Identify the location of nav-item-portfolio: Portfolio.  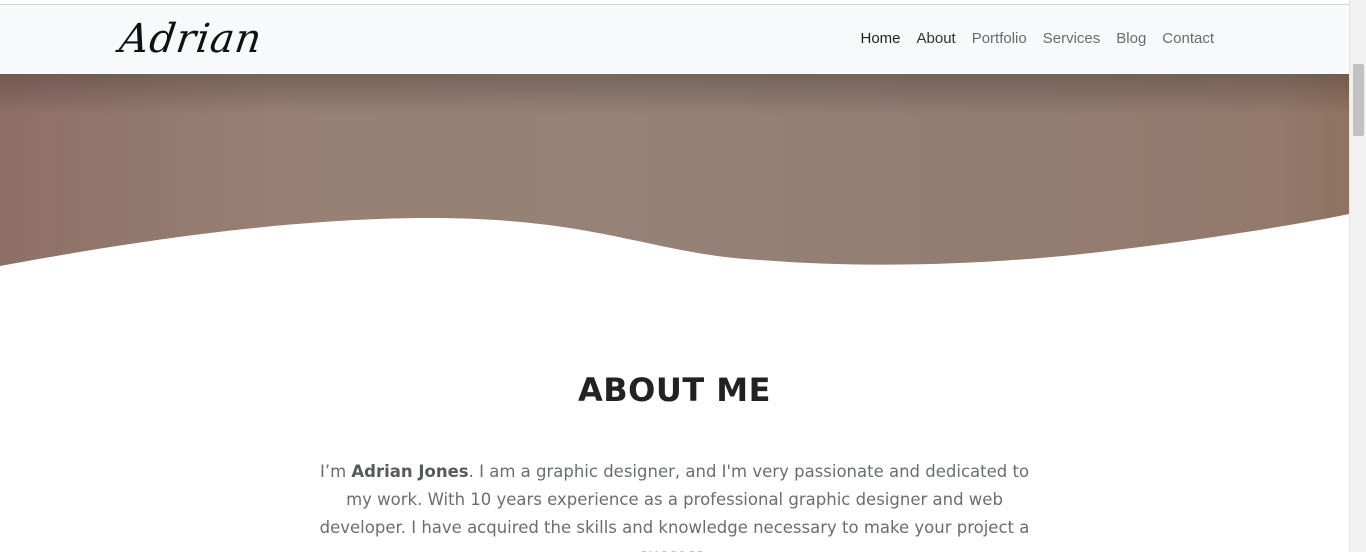
(999, 39).